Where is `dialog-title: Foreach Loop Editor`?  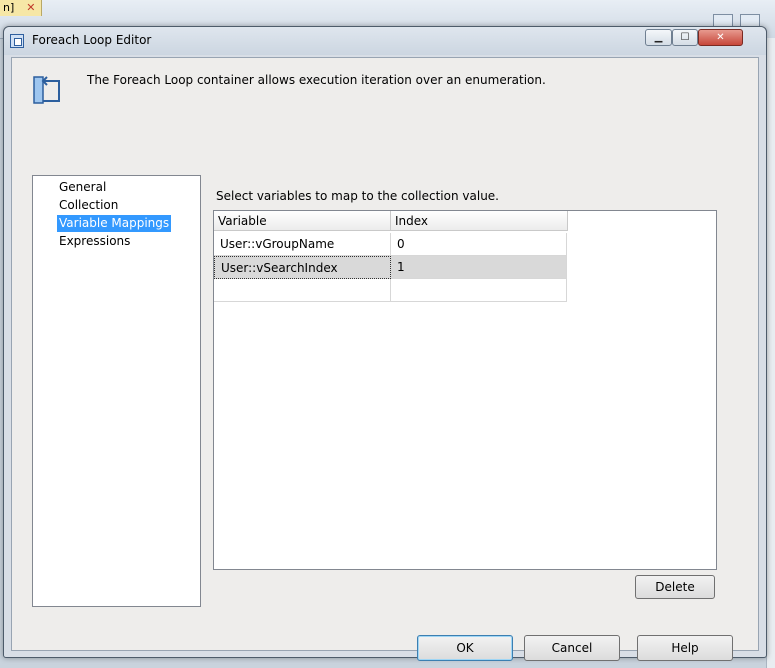
dialog-title: Foreach Loop Editor is located at coordinates (92, 40).